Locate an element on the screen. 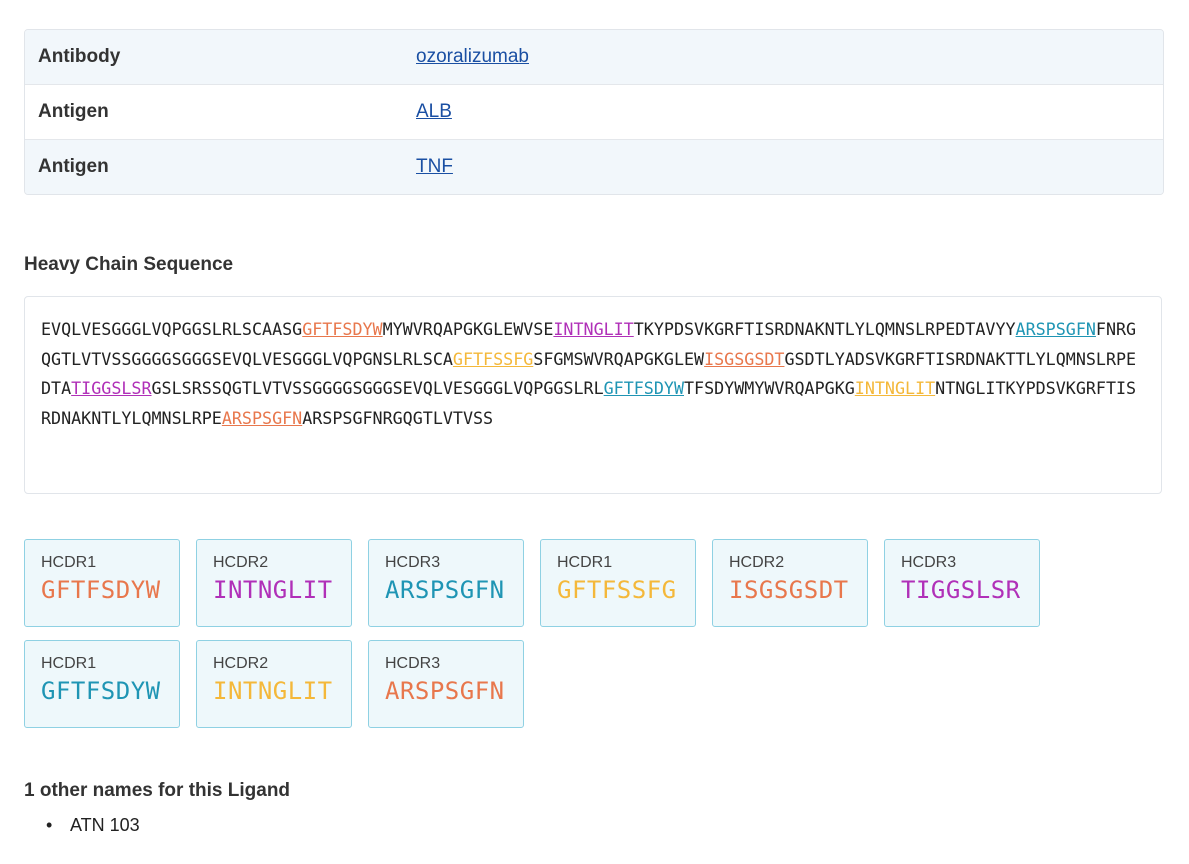  cdr-segment: GFTFSSFG is located at coordinates (493, 358).